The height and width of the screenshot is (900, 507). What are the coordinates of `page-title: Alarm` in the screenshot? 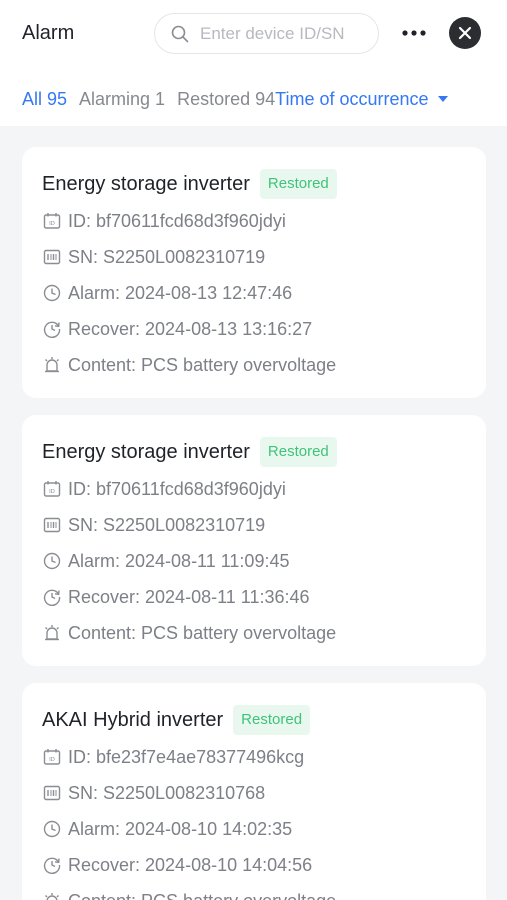 It's located at (48, 33).